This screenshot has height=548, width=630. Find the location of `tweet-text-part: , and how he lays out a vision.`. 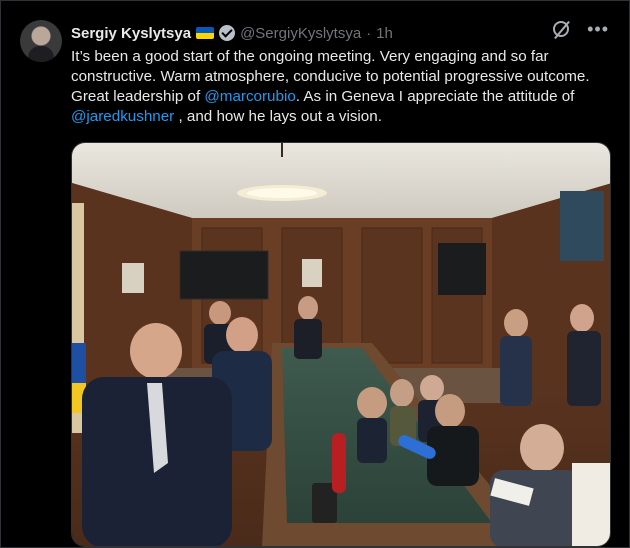

tweet-text-part: , and how he lays out a vision. is located at coordinates (278, 116).